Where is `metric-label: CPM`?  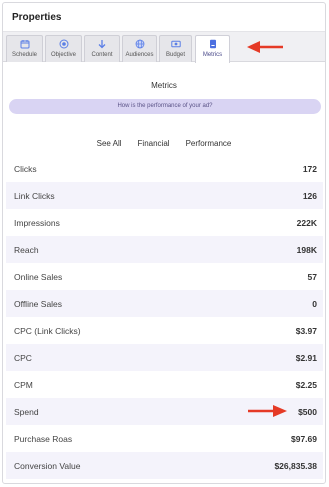 metric-label: CPM is located at coordinates (23, 384).